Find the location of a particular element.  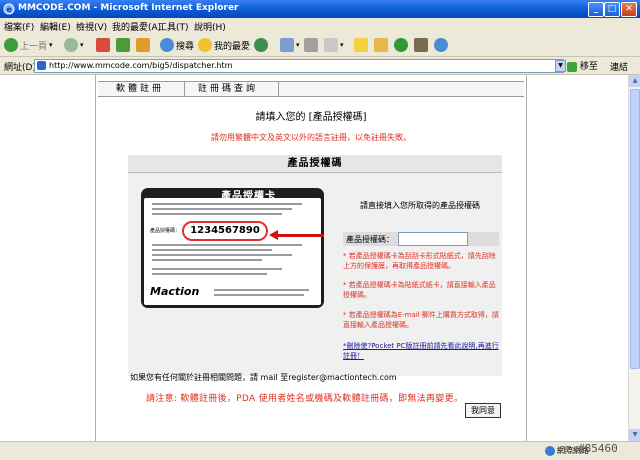

go-arrow-icon is located at coordinates (572, 66).